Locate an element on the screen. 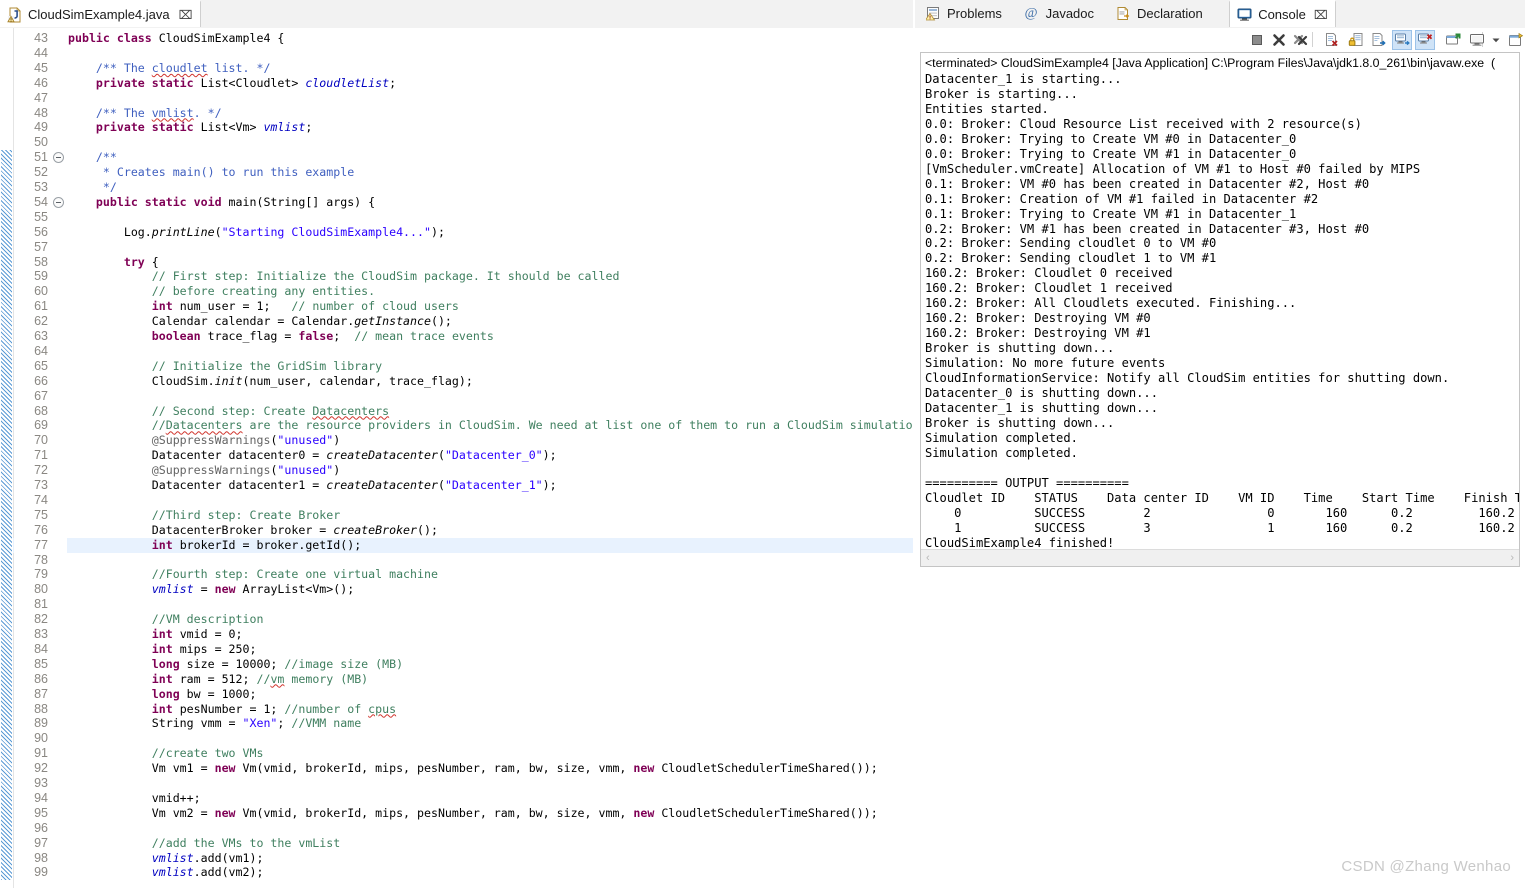 Image resolution: width=1525 pixels, height=888 pixels. code-token: createDatacenter is located at coordinates (382, 485).